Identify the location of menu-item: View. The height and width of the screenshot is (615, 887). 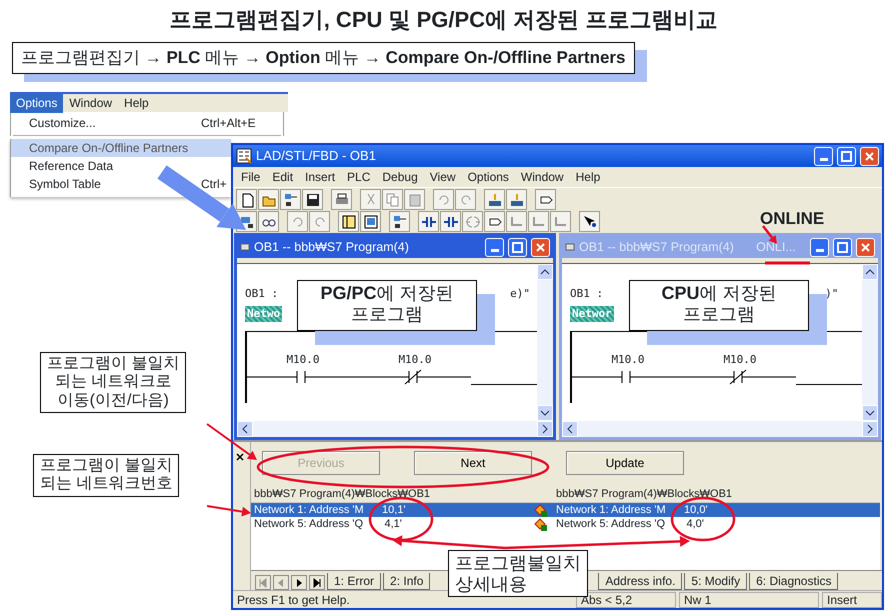
(443, 177).